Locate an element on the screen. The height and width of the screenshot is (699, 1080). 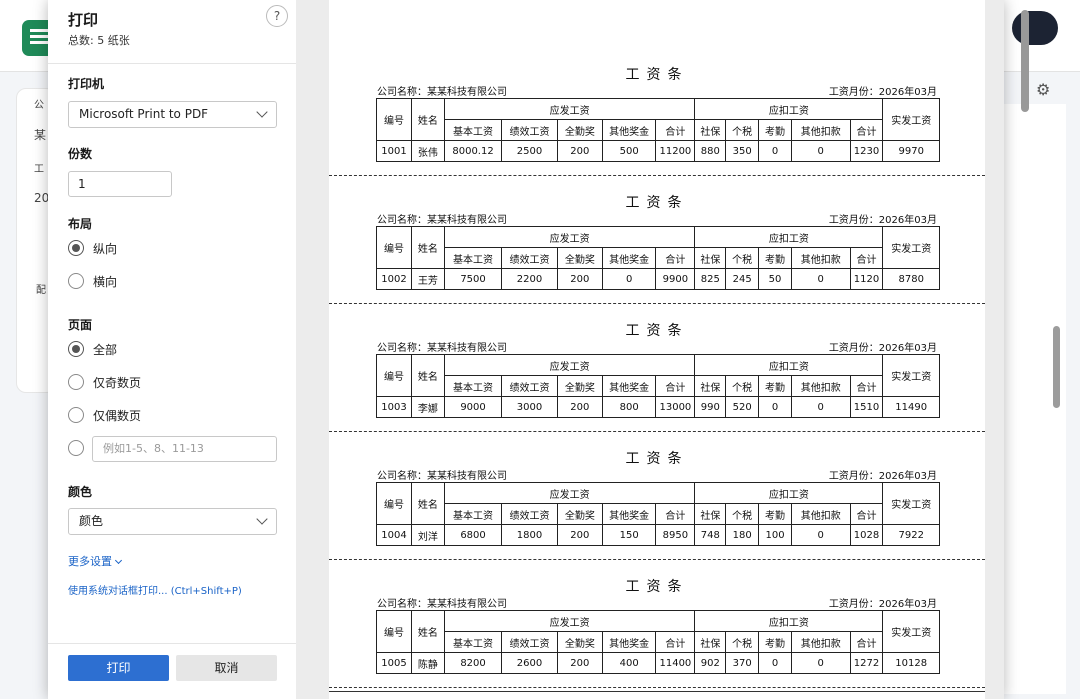
background-text: 配 is located at coordinates (41, 290).